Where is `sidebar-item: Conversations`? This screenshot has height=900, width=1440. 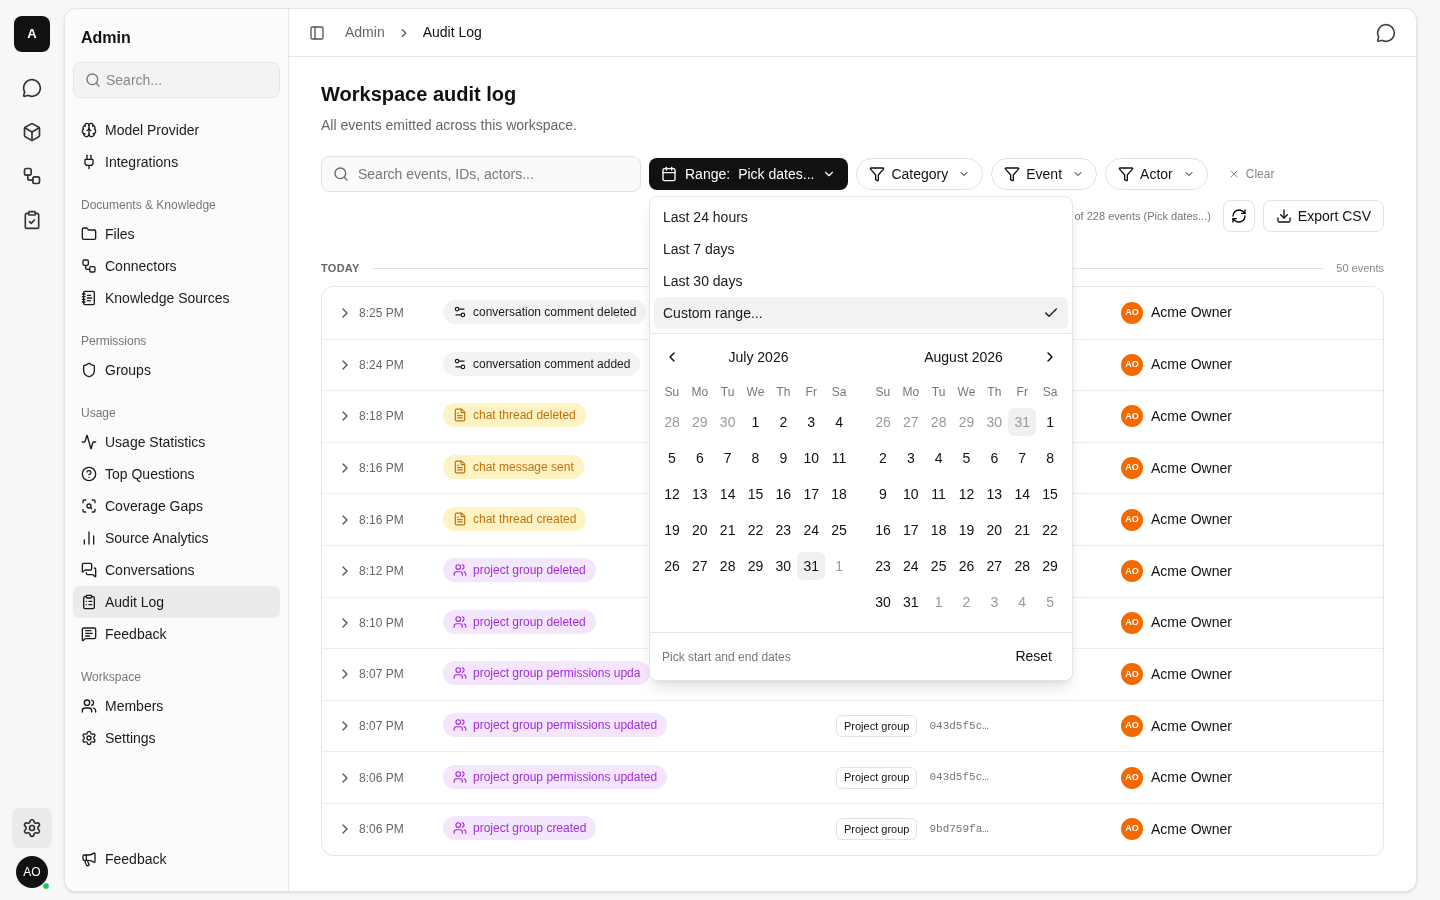 sidebar-item: Conversations is located at coordinates (176, 570).